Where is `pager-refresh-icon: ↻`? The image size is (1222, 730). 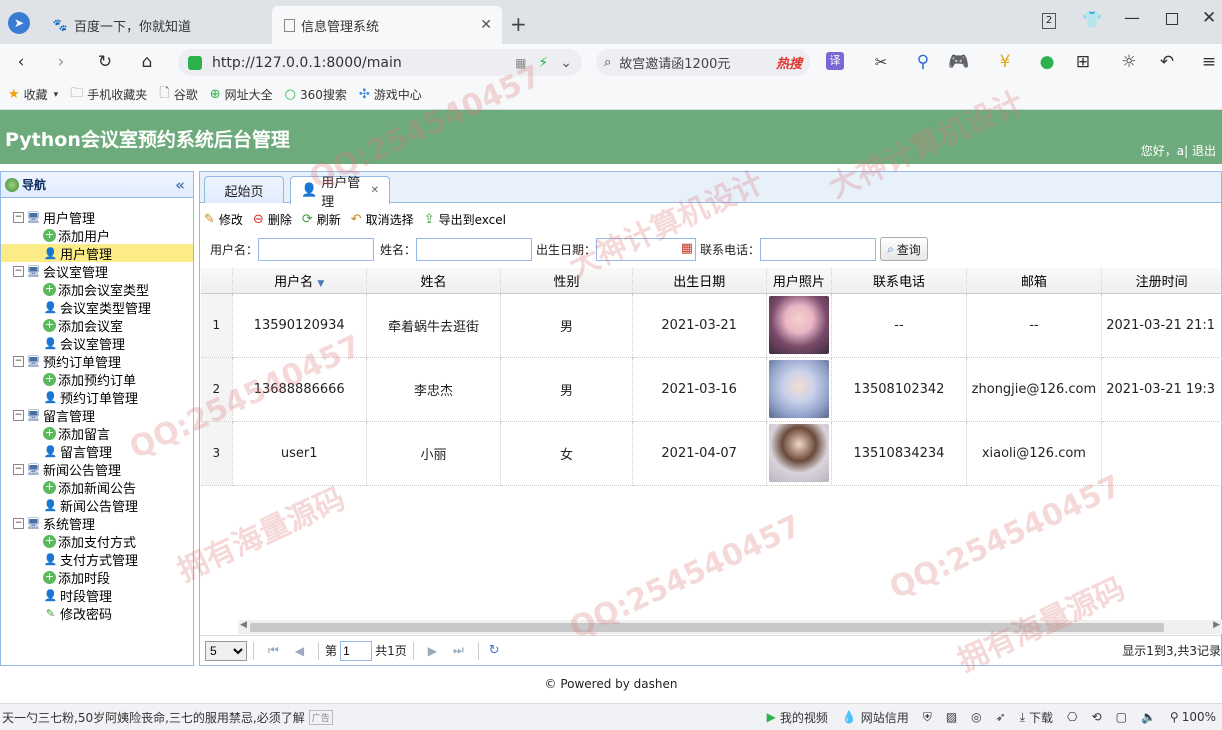 pager-refresh-icon: ↻ is located at coordinates (494, 650).